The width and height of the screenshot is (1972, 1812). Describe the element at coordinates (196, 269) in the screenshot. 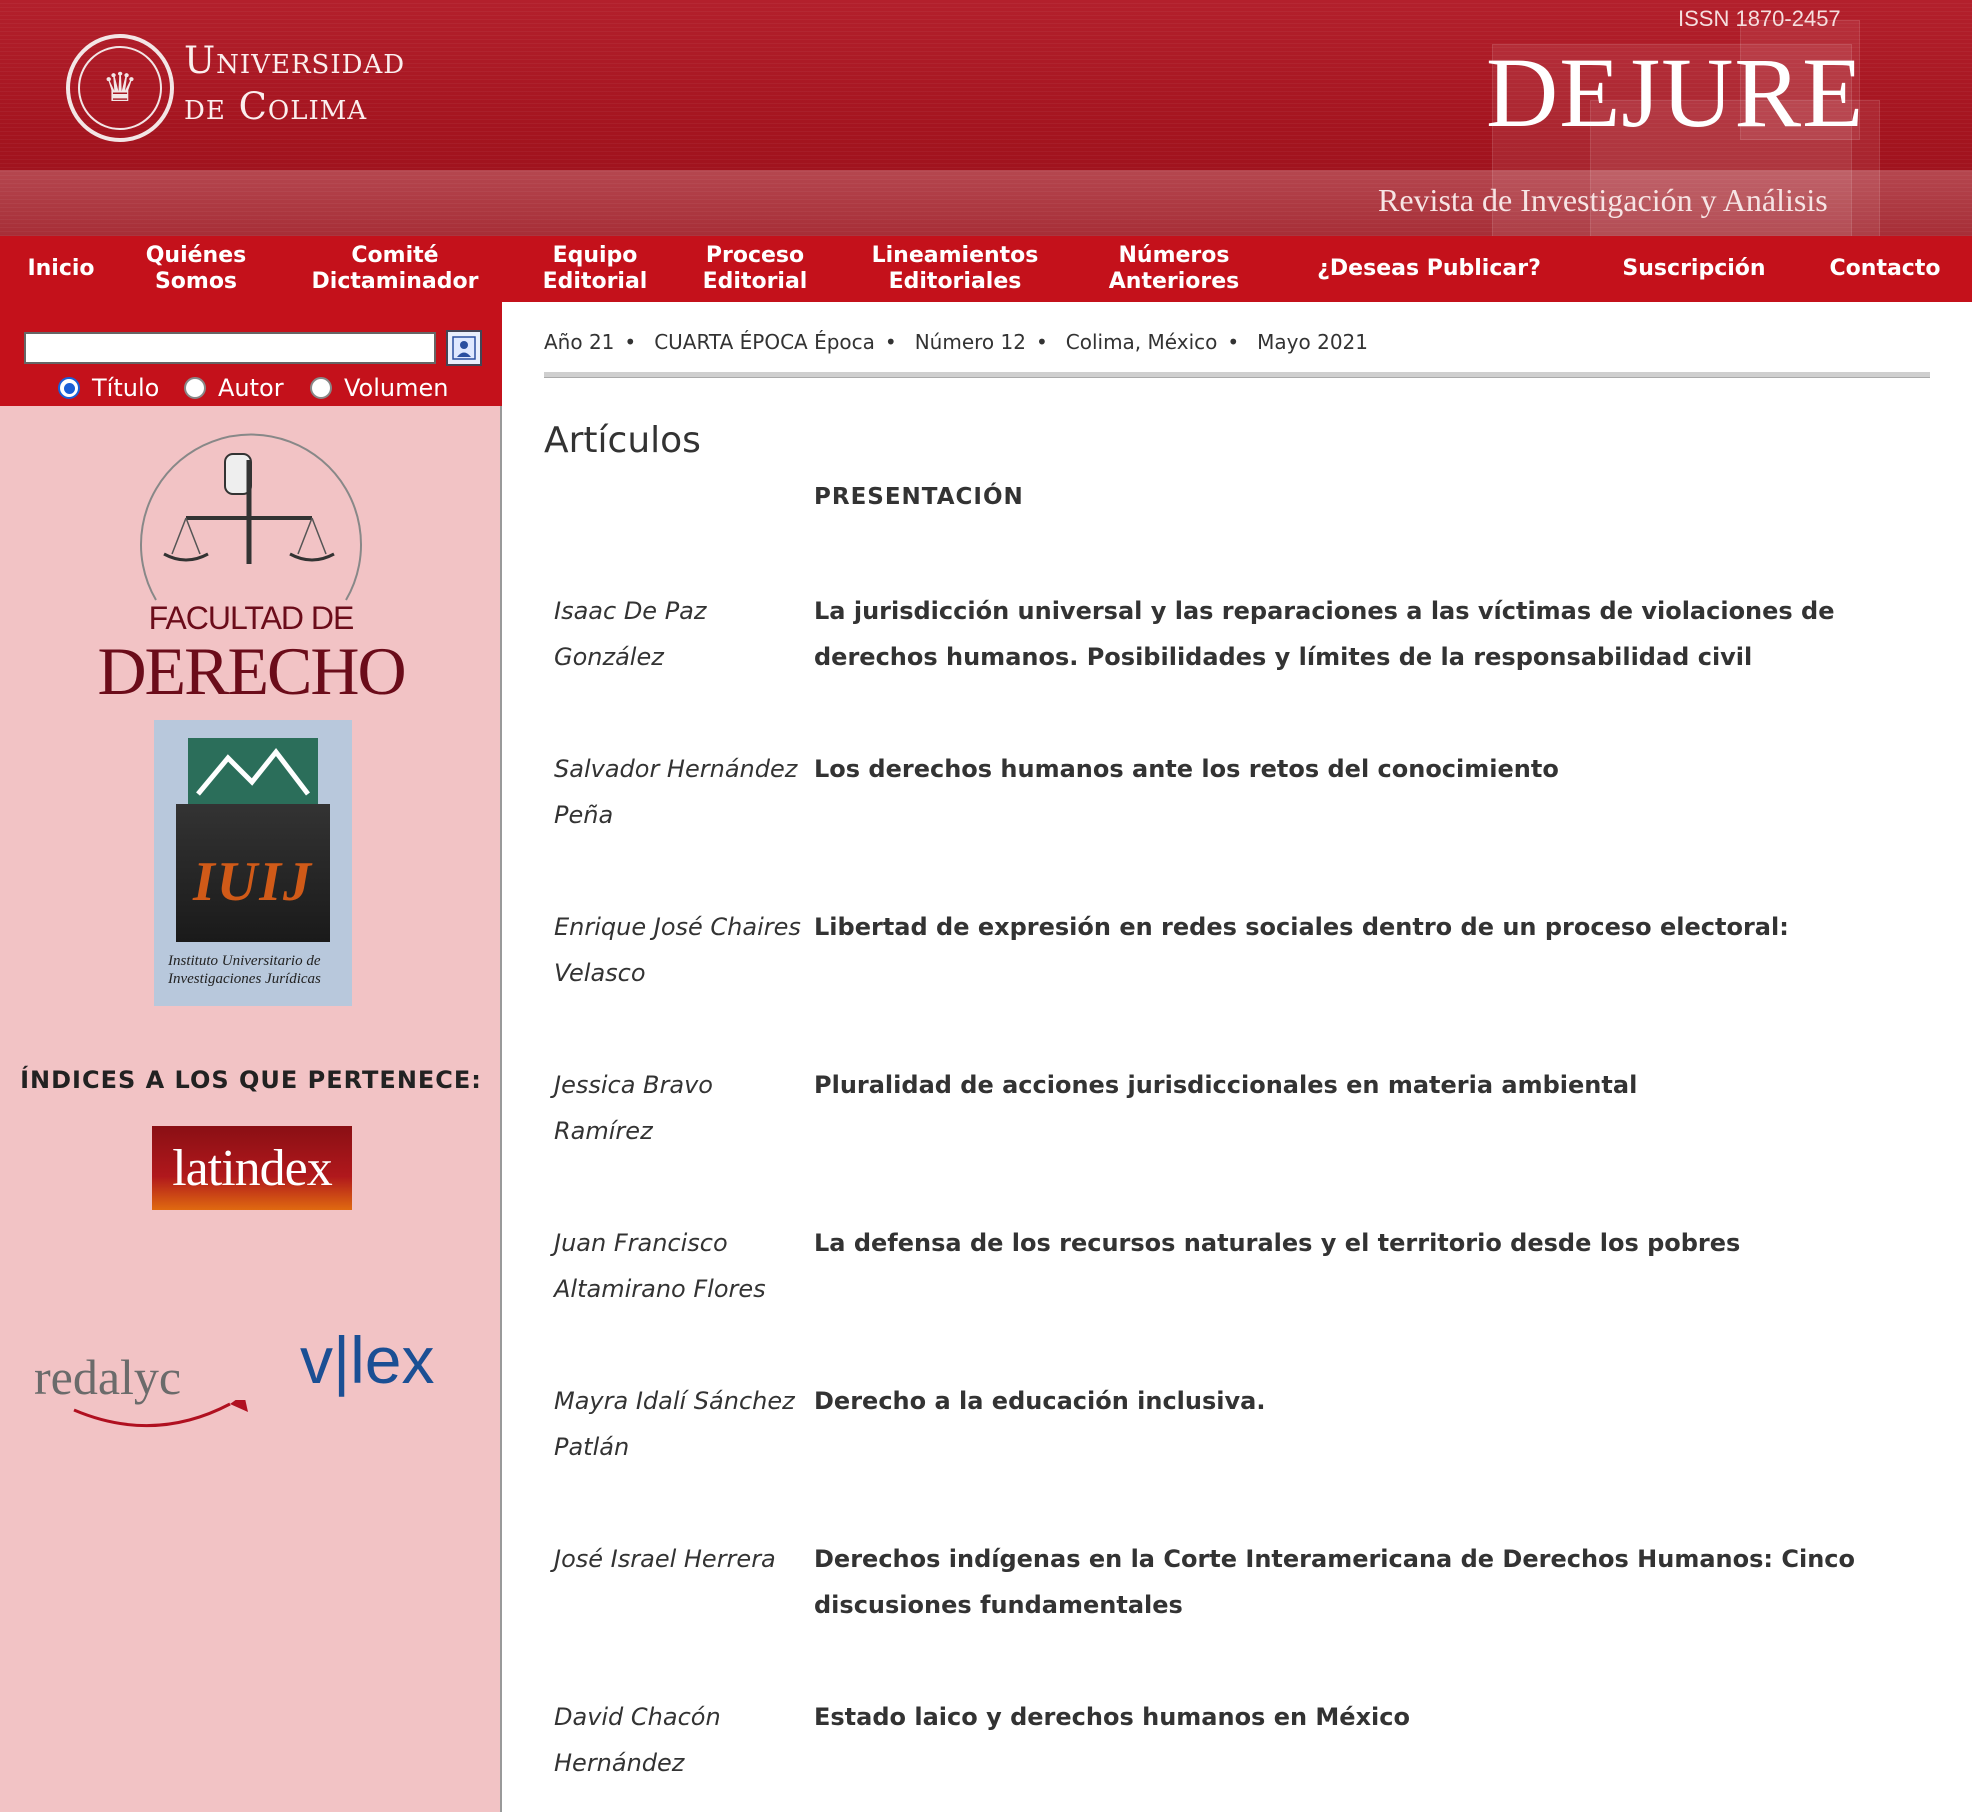

I see `nav-item-quienes-somos: Quiénes Somos` at that location.